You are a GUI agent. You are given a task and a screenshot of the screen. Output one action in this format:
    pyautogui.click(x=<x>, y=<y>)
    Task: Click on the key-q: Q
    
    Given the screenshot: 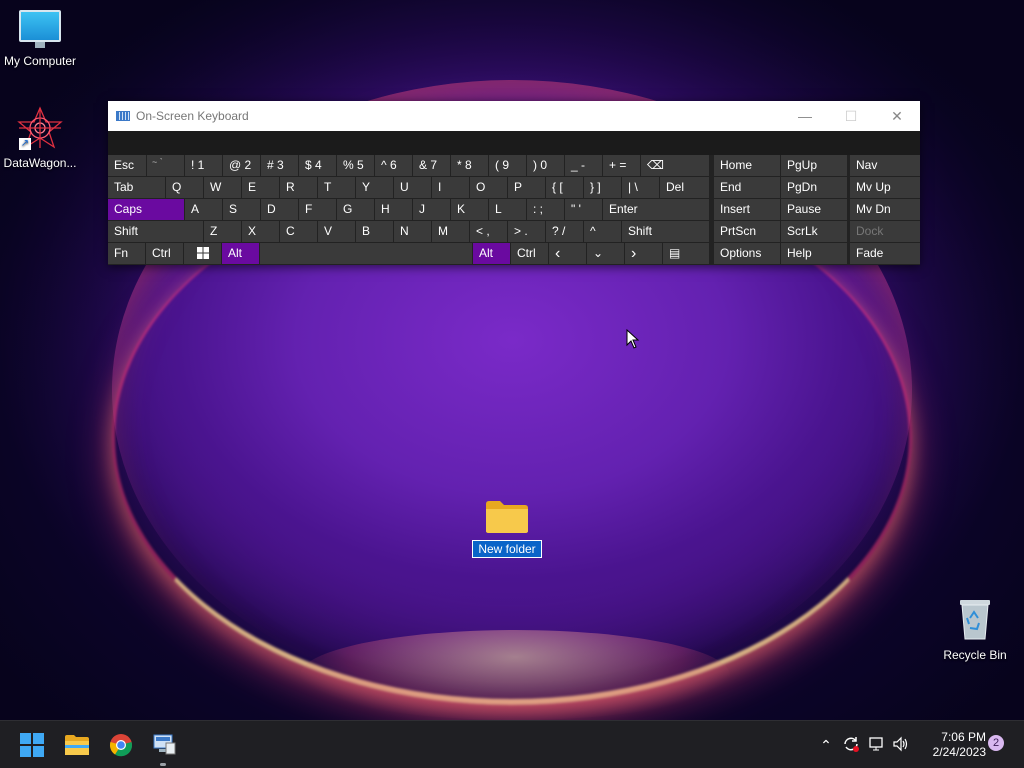 What is the action you would take?
    pyautogui.click(x=184, y=187)
    